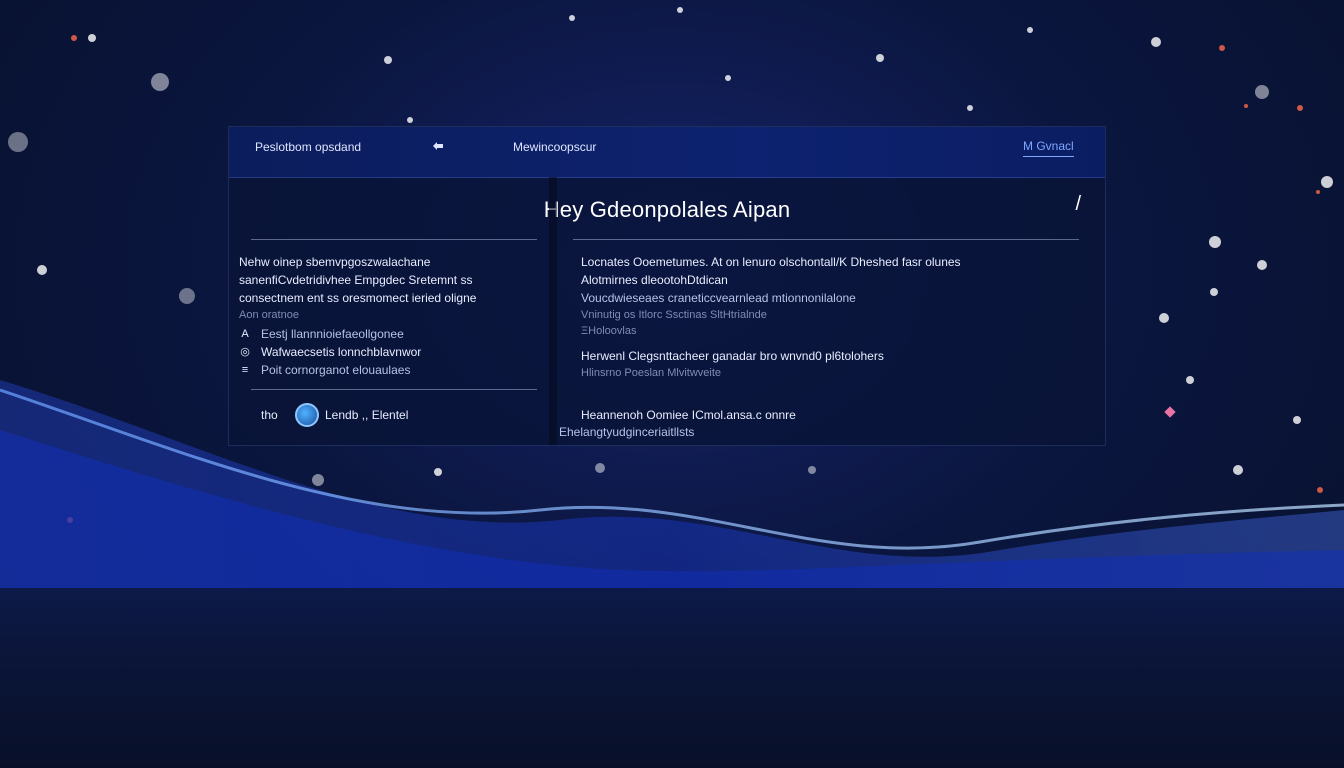 The image size is (1344, 768). I want to click on list-item: Wafwaecsetis lonnchblavnwor, so click(341, 352).